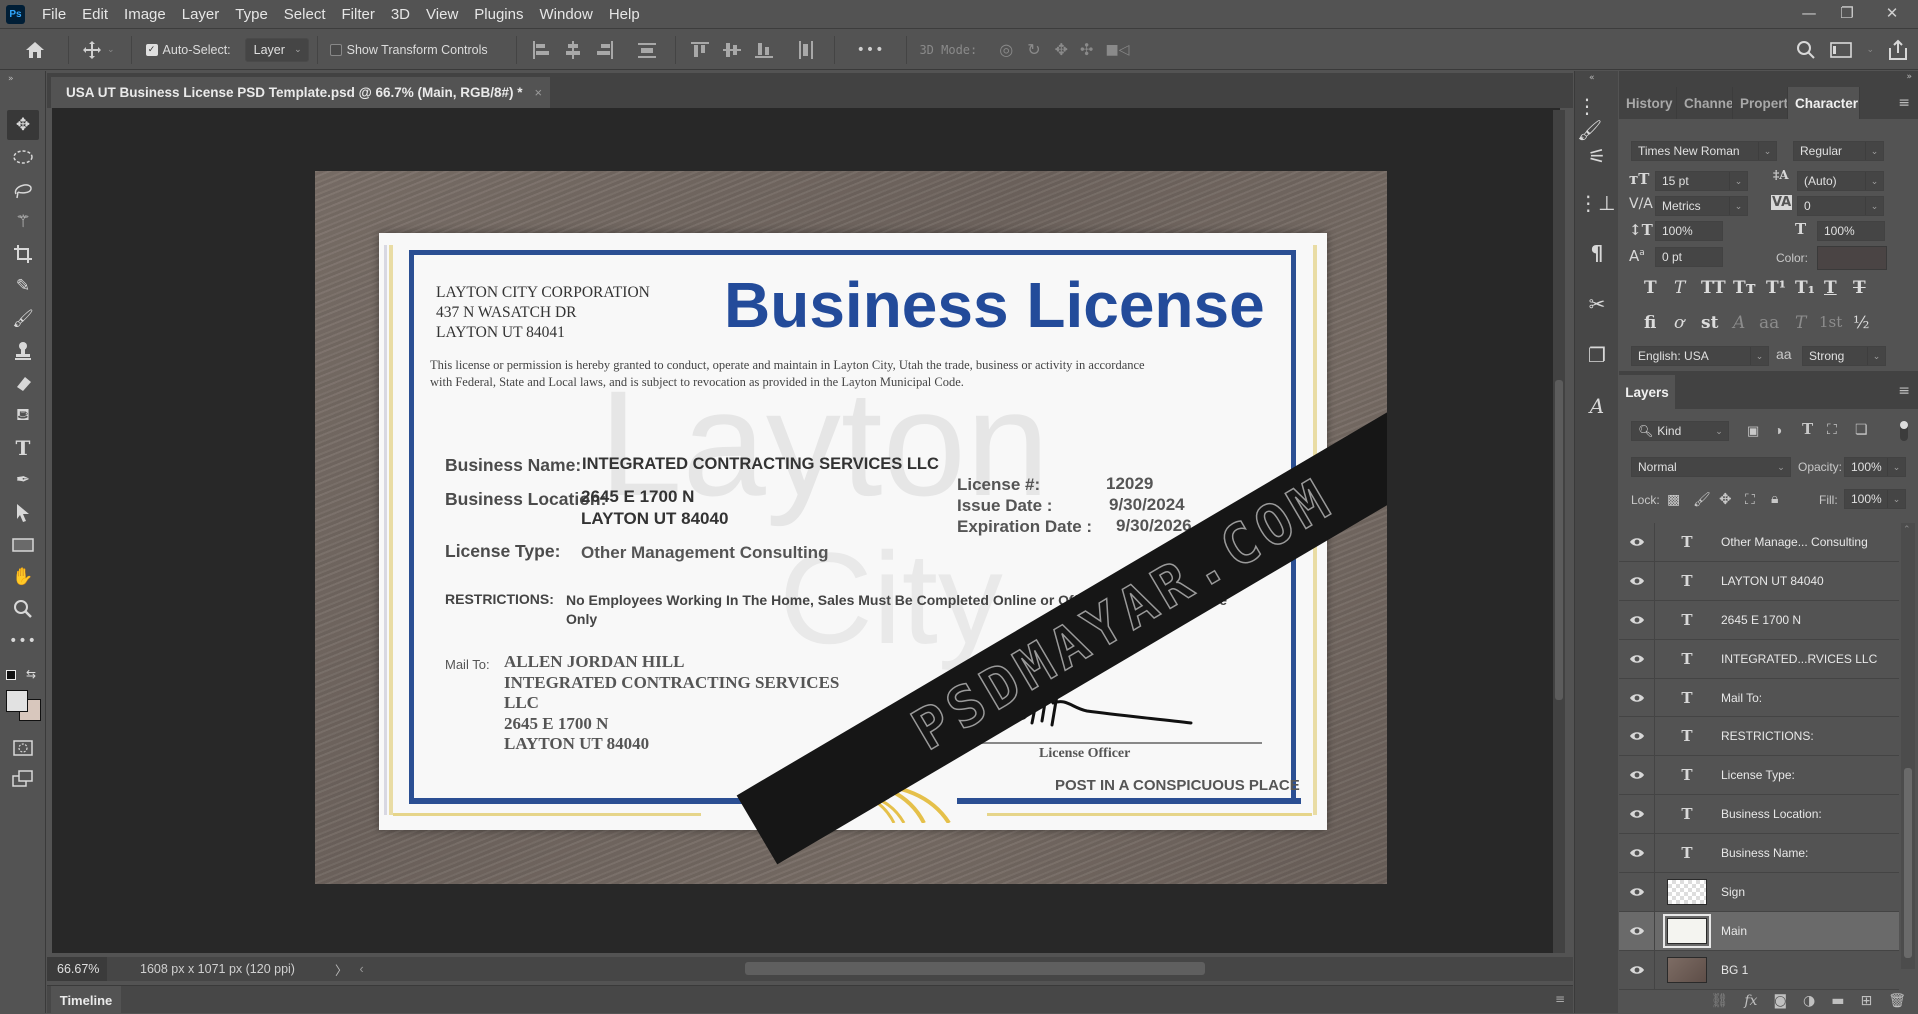 Image resolution: width=1918 pixels, height=1014 pixels. I want to click on brush-settings-button: ⚟, so click(1597, 156).